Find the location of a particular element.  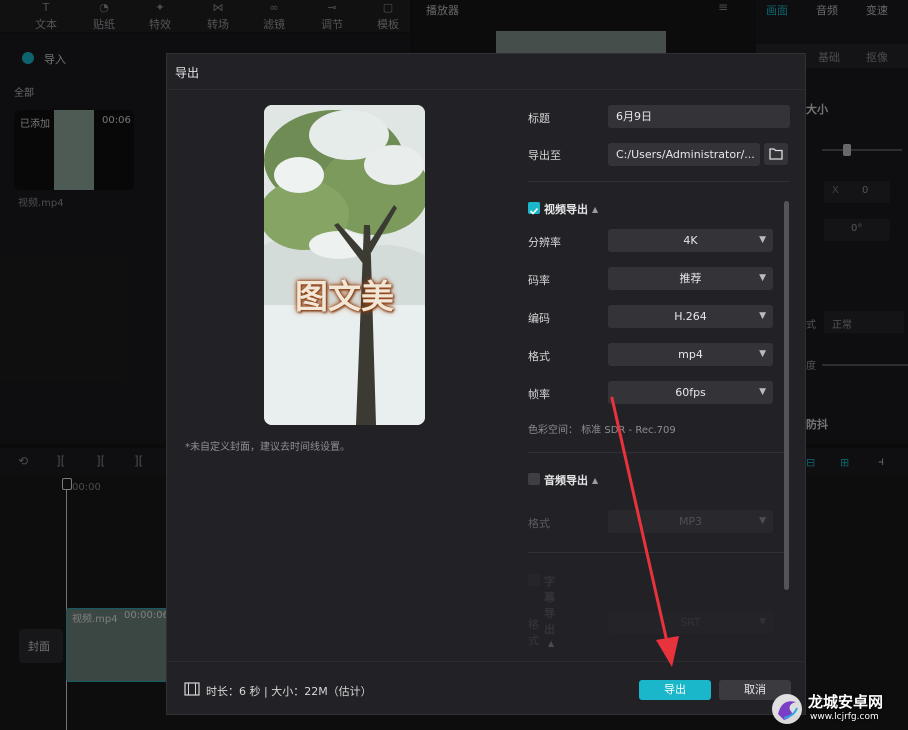

watermark-url: www.lcjrfg.com is located at coordinates (844, 717).